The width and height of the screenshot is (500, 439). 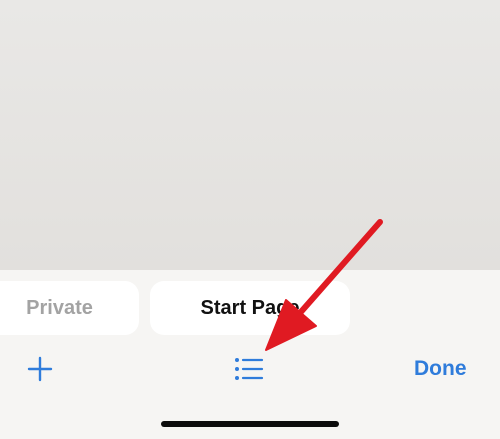 I want to click on tab-group-start-page-label: Start Page, so click(x=250, y=307).